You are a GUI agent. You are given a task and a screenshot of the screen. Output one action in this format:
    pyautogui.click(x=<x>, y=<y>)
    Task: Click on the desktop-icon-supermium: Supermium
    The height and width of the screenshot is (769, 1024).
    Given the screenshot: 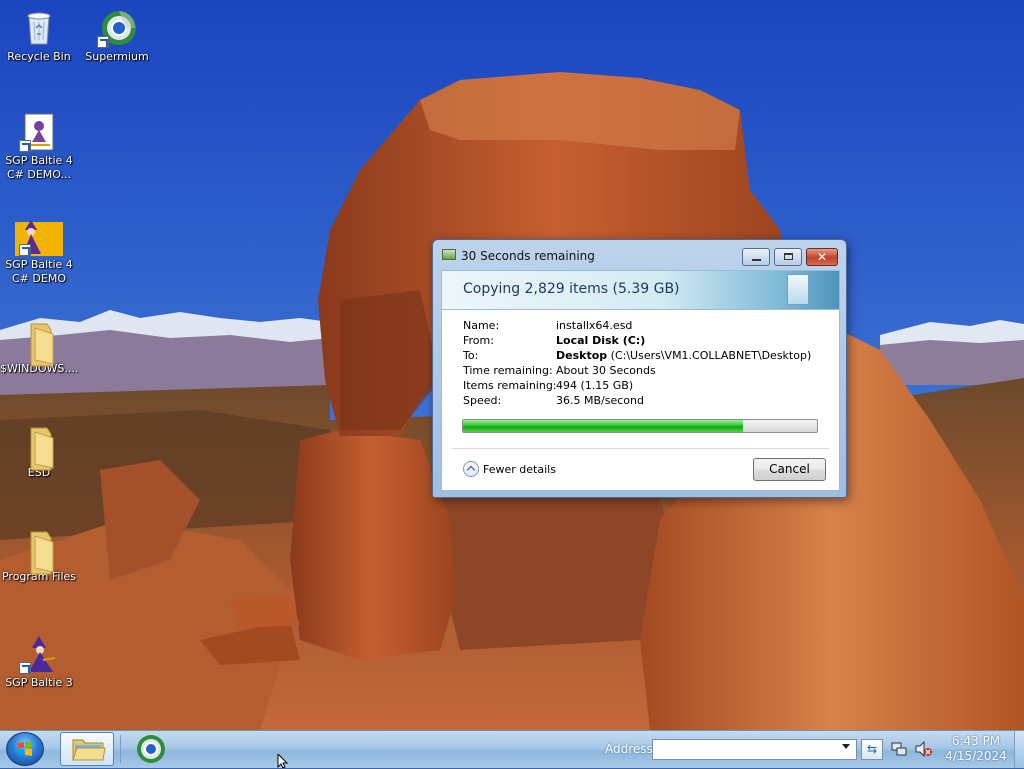 What is the action you would take?
    pyautogui.click(x=117, y=36)
    